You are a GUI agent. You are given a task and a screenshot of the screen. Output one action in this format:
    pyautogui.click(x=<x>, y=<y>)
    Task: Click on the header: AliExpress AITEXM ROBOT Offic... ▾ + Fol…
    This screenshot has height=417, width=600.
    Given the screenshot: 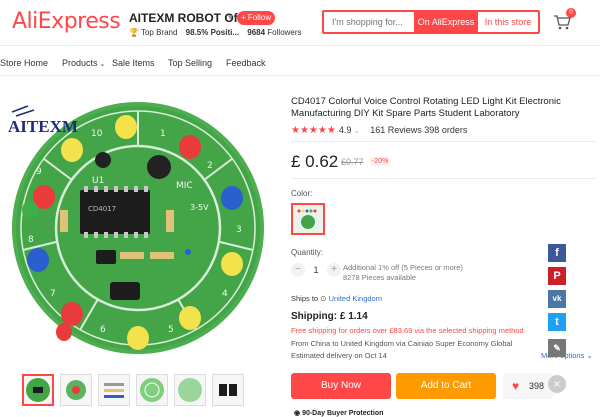 What is the action you would take?
    pyautogui.click(x=300, y=23)
    